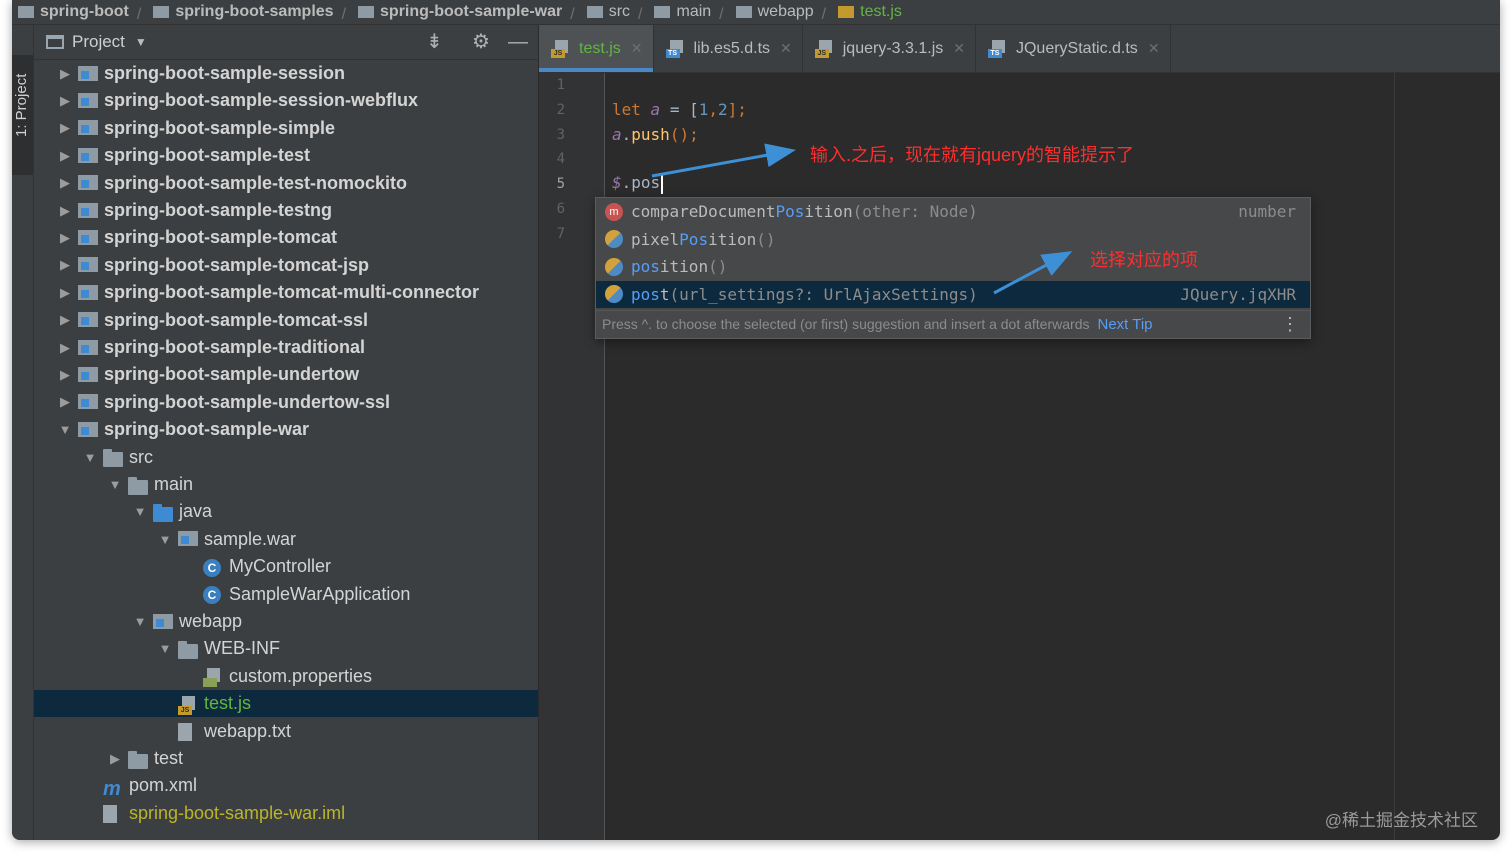  What do you see at coordinates (972, 155) in the screenshot?
I see `annotation-note-1: 输入.之后，现在就有jquery的智能提示了` at bounding box center [972, 155].